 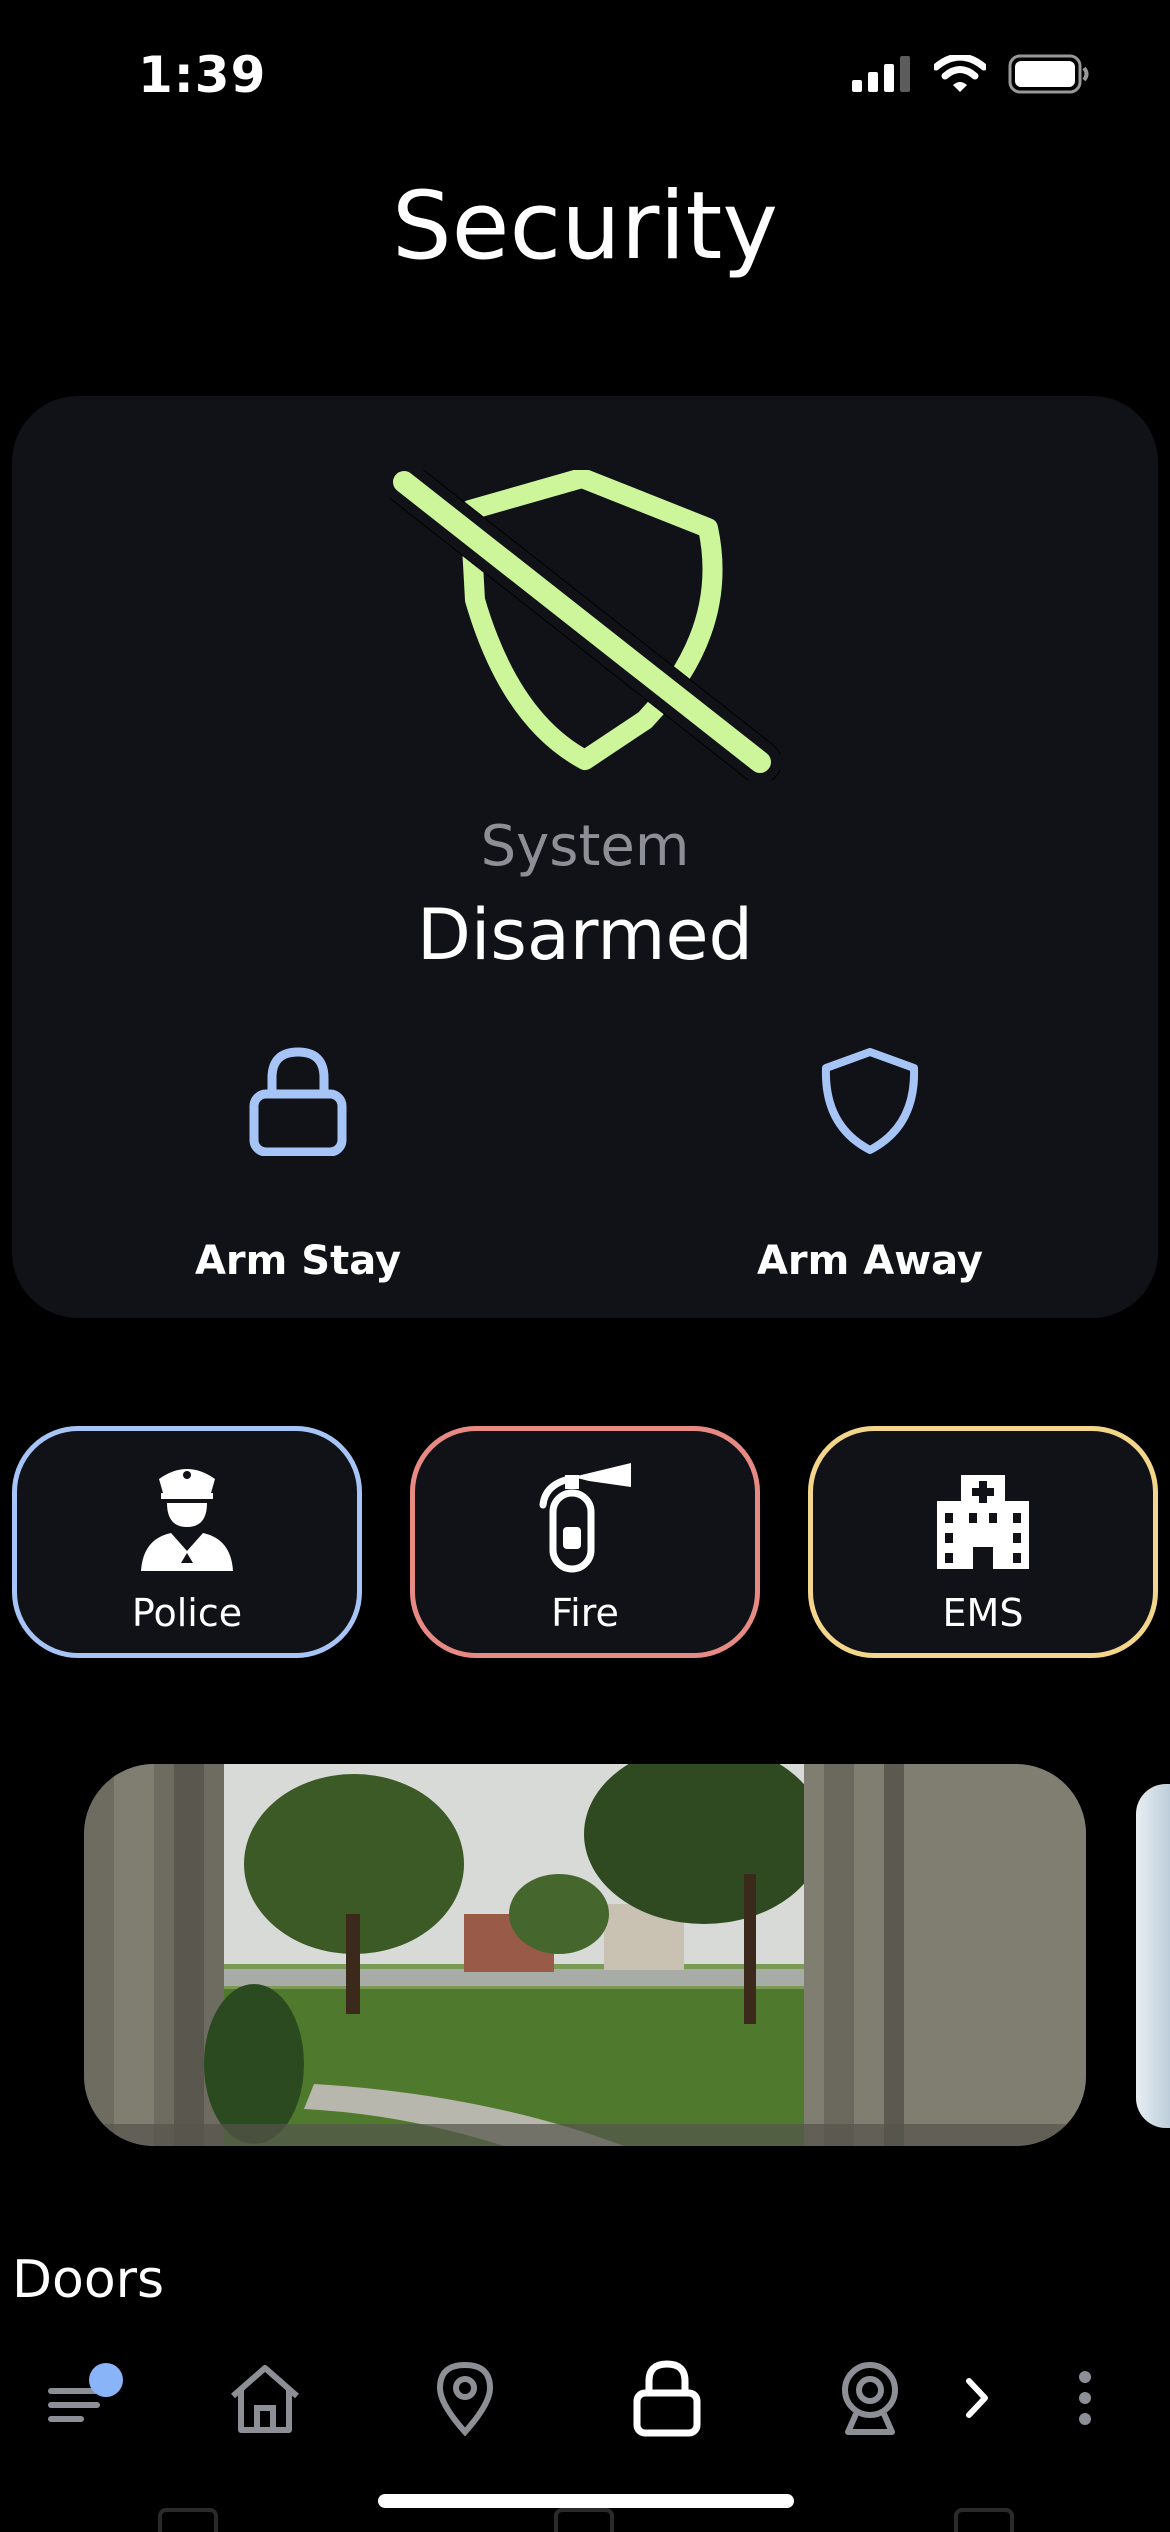 What do you see at coordinates (298, 1166) in the screenshot?
I see `arm-stay-button: Arm Stay` at bounding box center [298, 1166].